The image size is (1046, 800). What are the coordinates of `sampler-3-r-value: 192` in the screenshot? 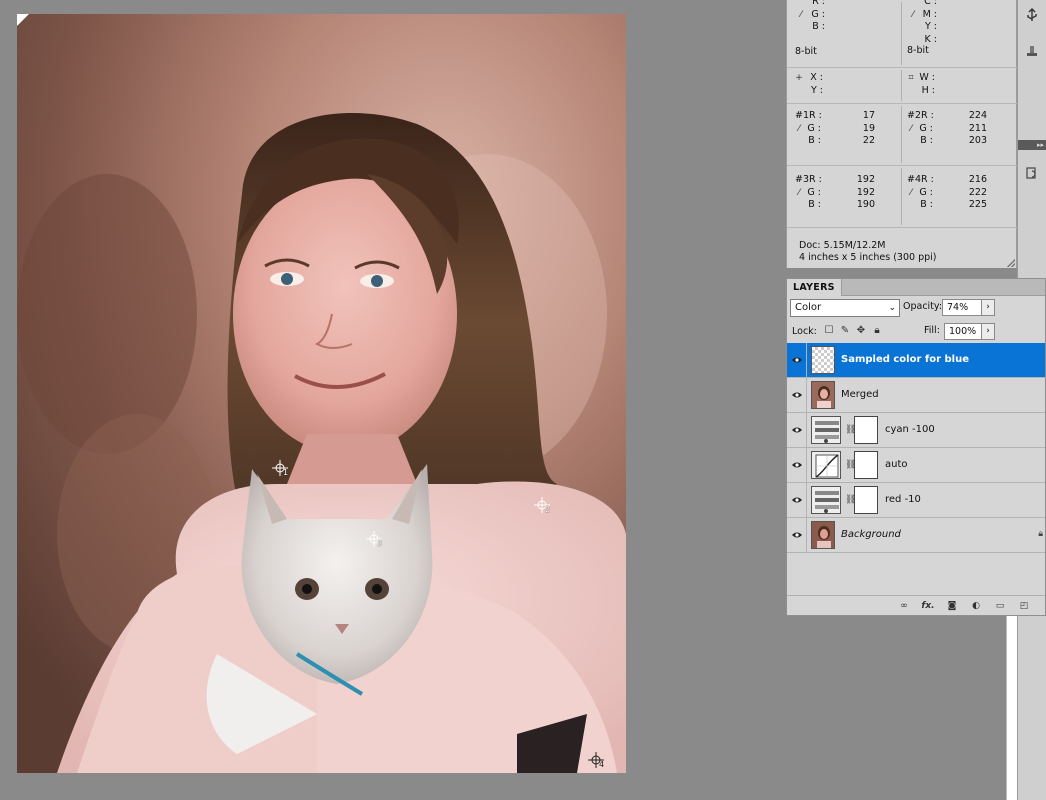 It's located at (865, 179).